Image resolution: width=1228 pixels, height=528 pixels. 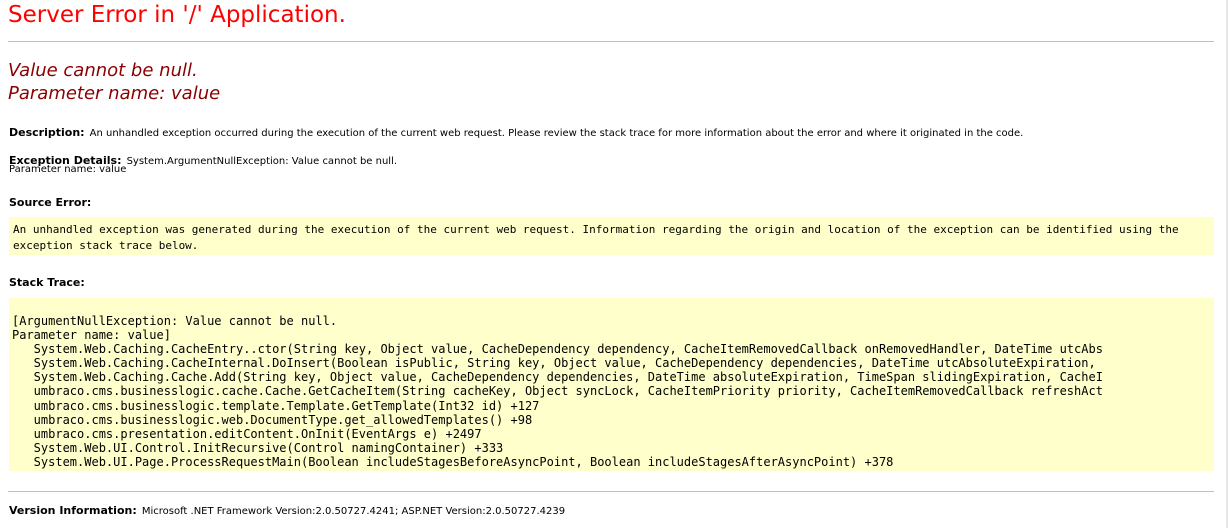 I want to click on version-information-label: Version Information:, so click(x=73, y=510).